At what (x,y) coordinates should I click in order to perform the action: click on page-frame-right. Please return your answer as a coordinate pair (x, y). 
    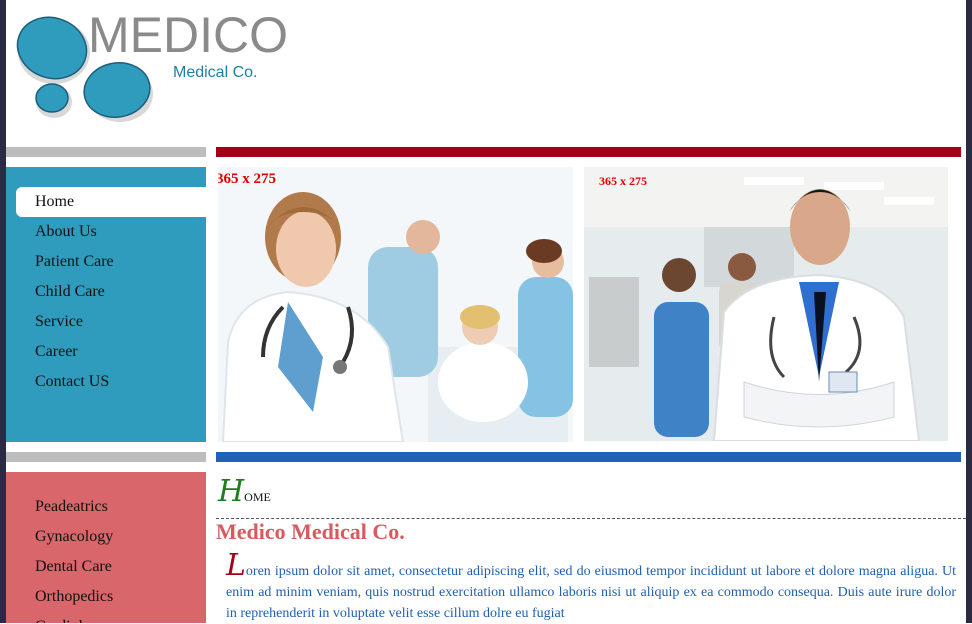
    Looking at the image, I should click on (969, 311).